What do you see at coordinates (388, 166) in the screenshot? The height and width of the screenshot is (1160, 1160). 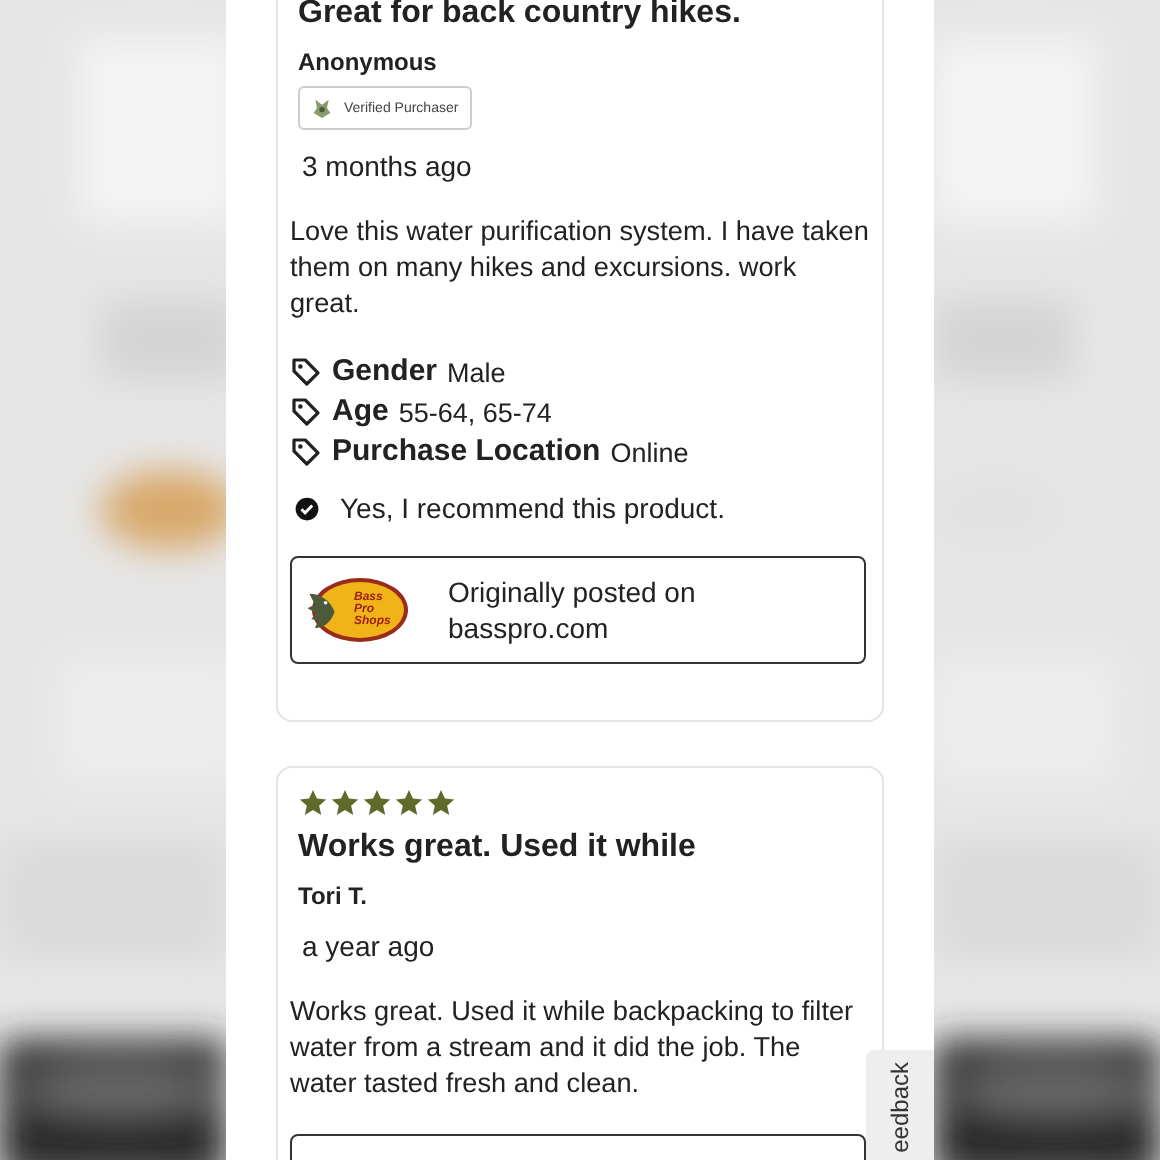 I see `review-time: 3 months ago` at bounding box center [388, 166].